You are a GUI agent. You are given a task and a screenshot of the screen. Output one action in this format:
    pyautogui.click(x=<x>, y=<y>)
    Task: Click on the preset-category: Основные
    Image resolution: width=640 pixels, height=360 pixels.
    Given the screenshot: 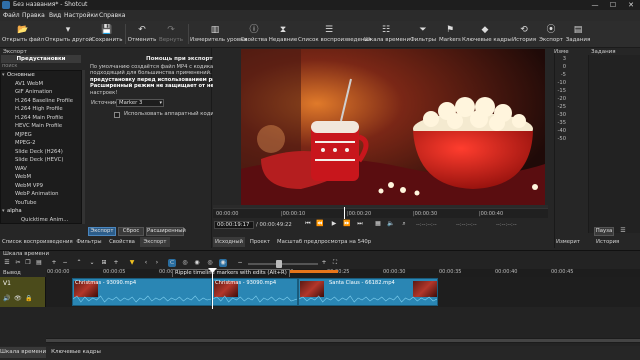 What is the action you would take?
    pyautogui.click(x=41, y=75)
    